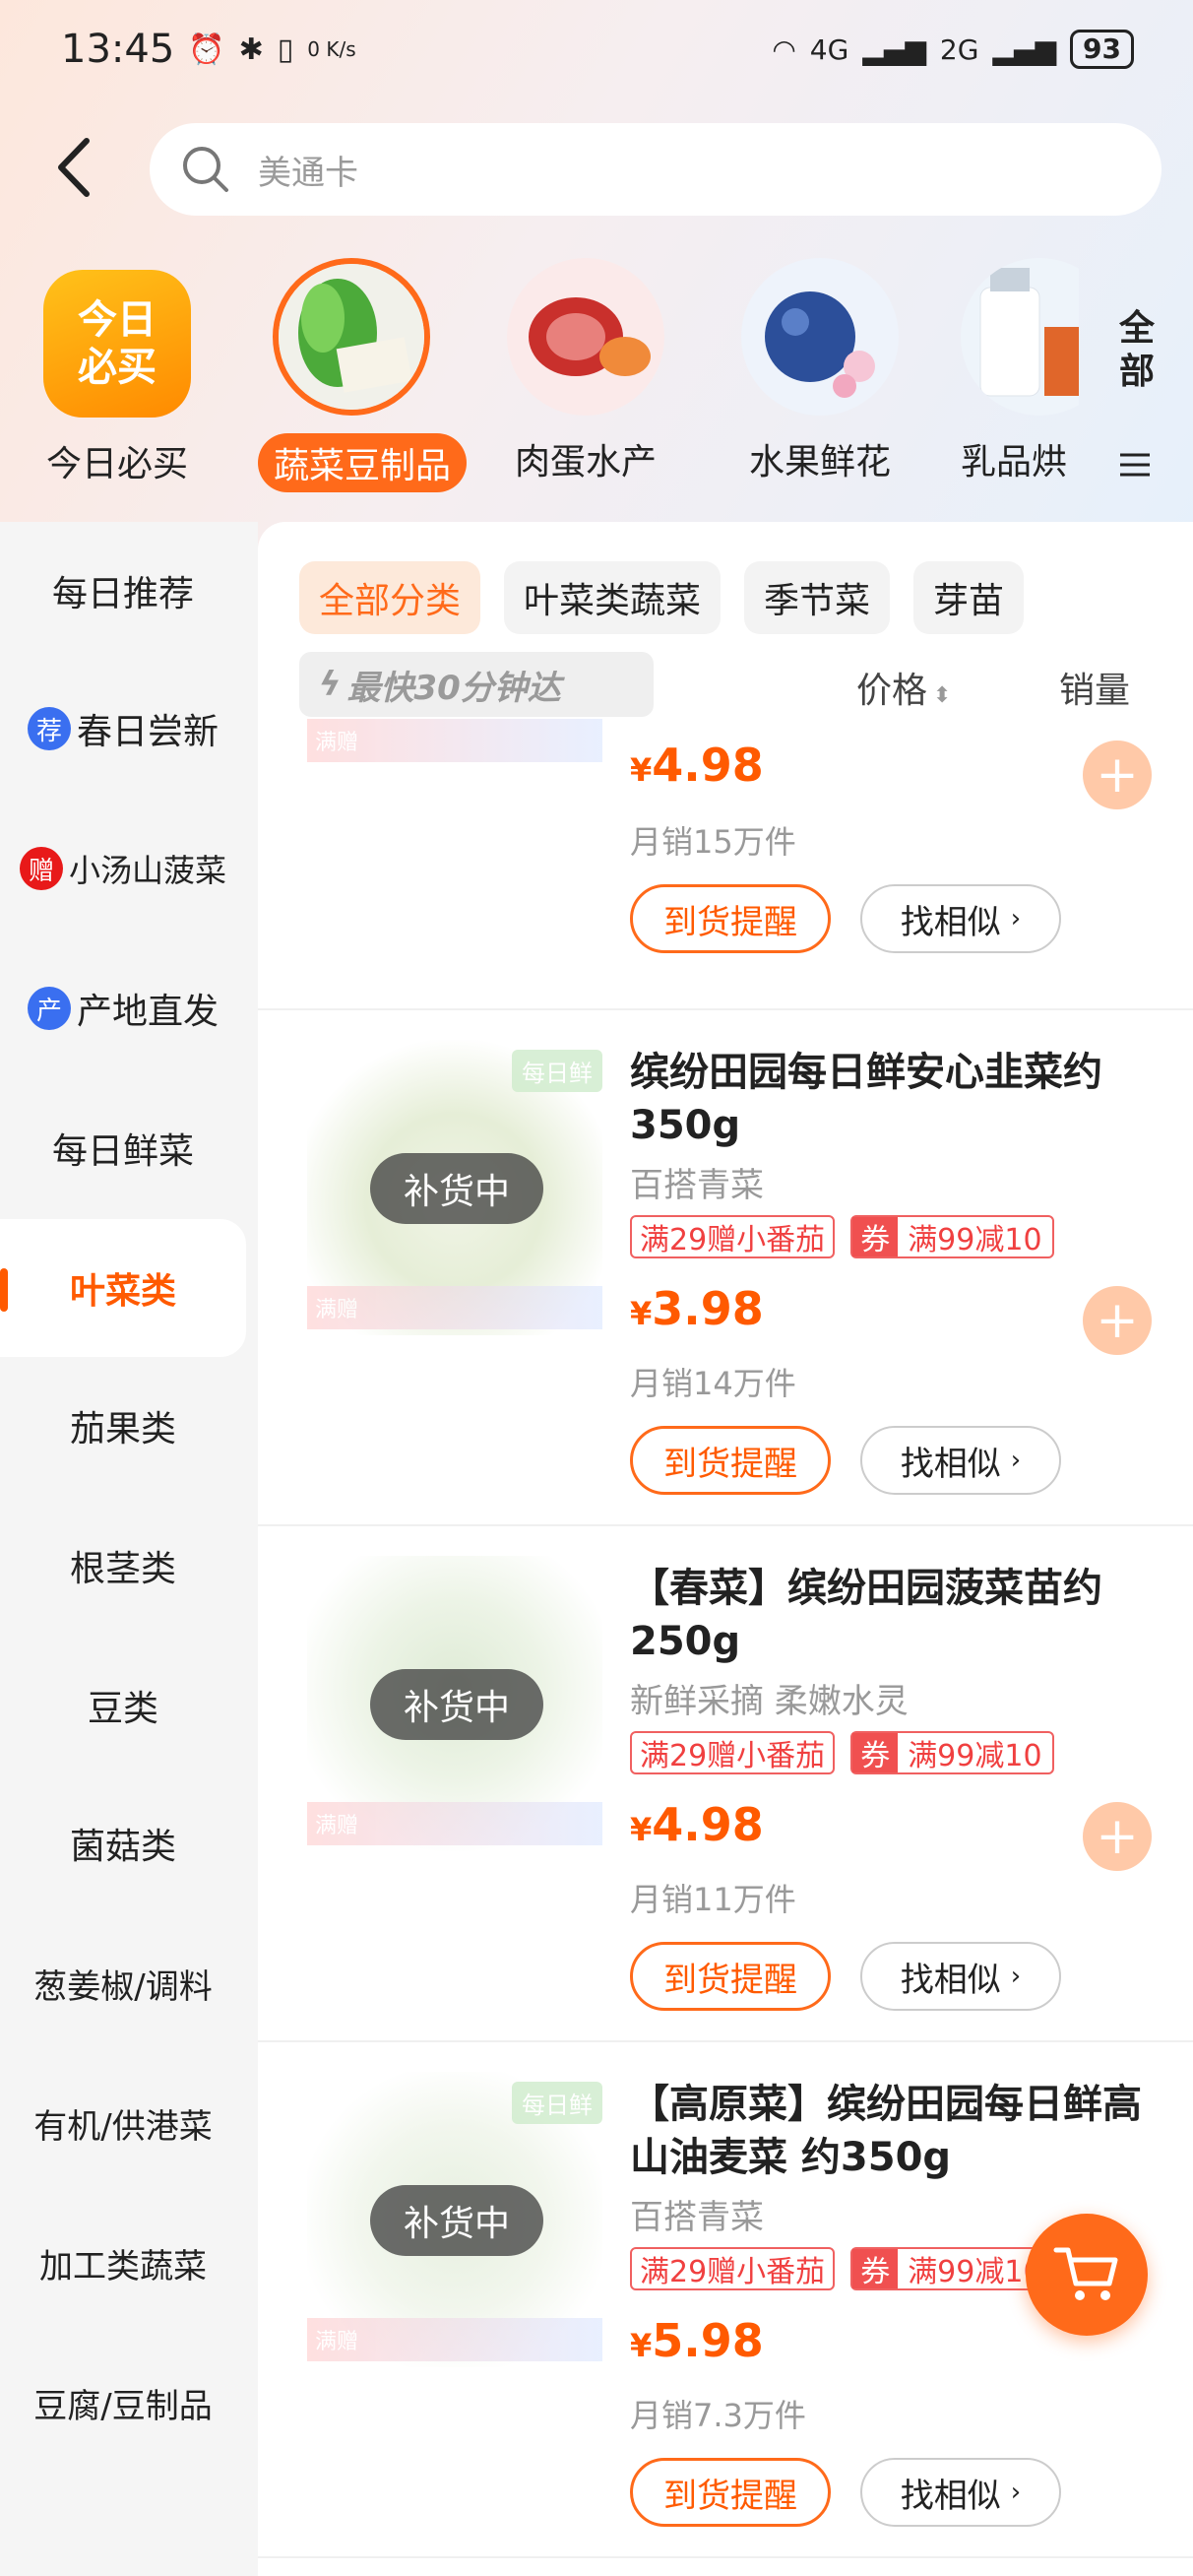 The image size is (1193, 2576). What do you see at coordinates (123, 1426) in the screenshot?
I see `sidebar-item-solanaceous: 茄果类` at bounding box center [123, 1426].